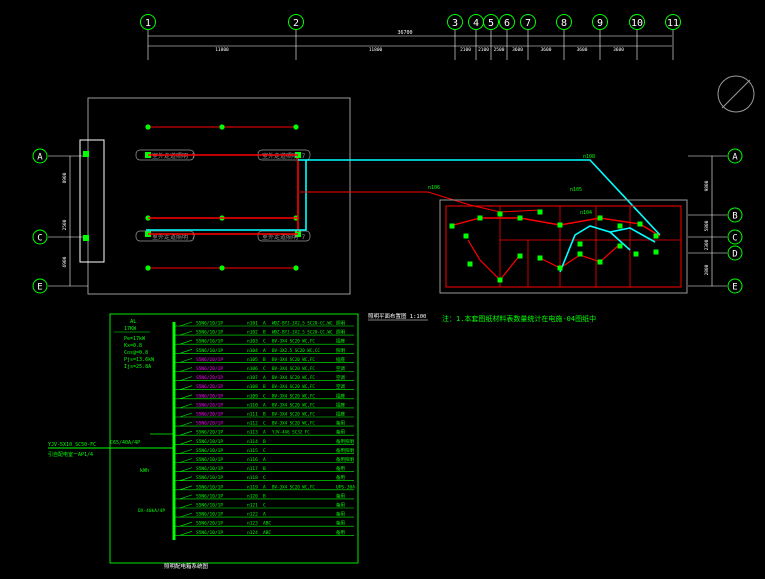 The image size is (765, 579). What do you see at coordinates (528, 23) in the screenshot?
I see `axis-label-top: 7` at bounding box center [528, 23].